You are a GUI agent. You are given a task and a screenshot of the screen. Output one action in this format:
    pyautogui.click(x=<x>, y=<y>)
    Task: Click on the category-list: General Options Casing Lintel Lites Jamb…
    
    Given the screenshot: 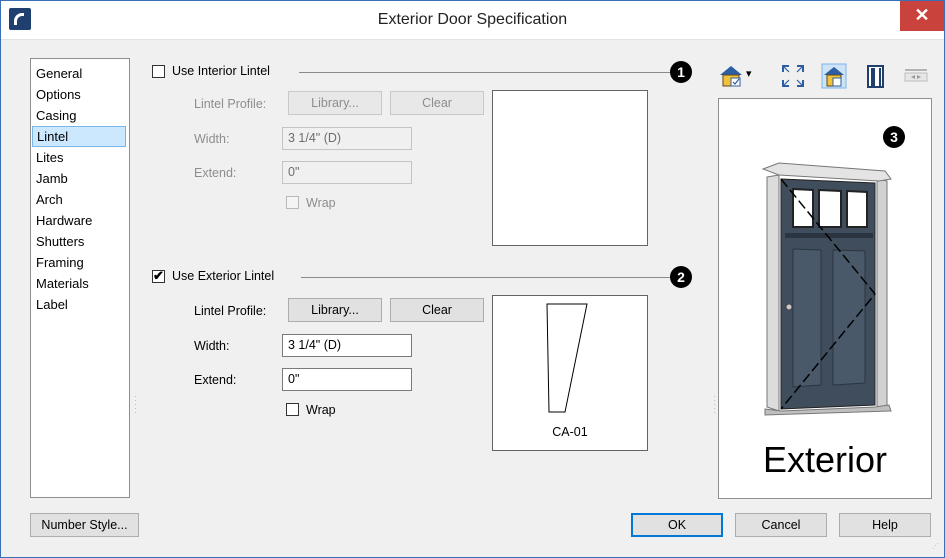 What is the action you would take?
    pyautogui.click(x=80, y=278)
    